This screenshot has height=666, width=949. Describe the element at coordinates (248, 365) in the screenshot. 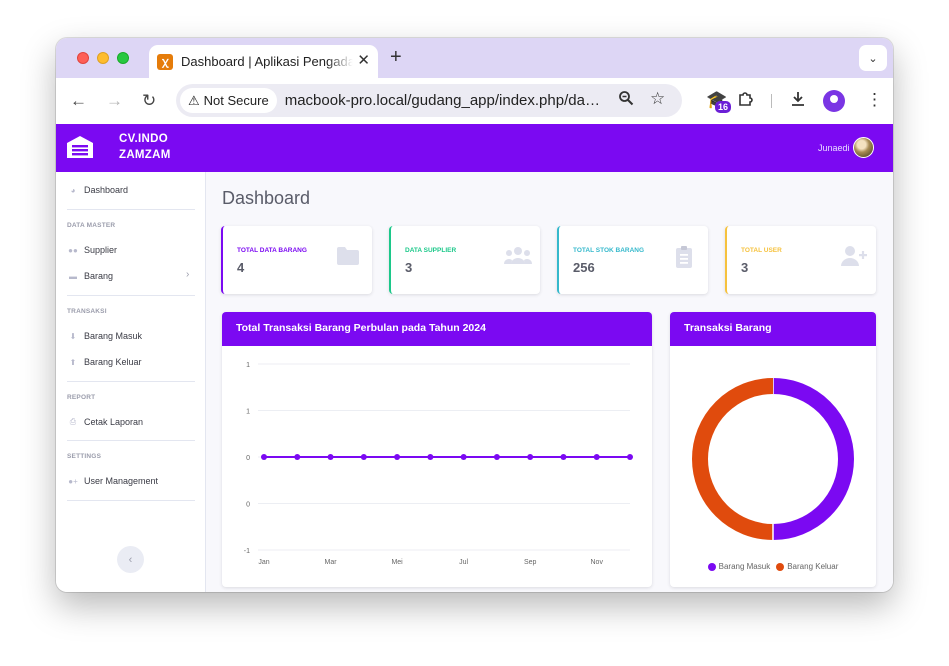

I see `y-tick-label: 1` at that location.